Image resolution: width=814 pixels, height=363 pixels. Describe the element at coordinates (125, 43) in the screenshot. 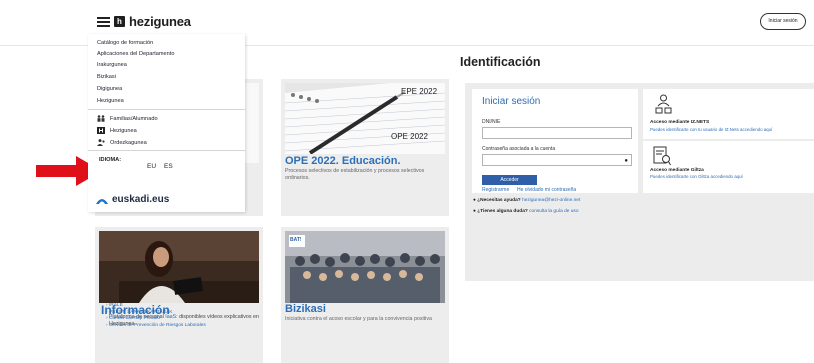

I see `menu-item-catalogo: Catálogo de formación` at that location.